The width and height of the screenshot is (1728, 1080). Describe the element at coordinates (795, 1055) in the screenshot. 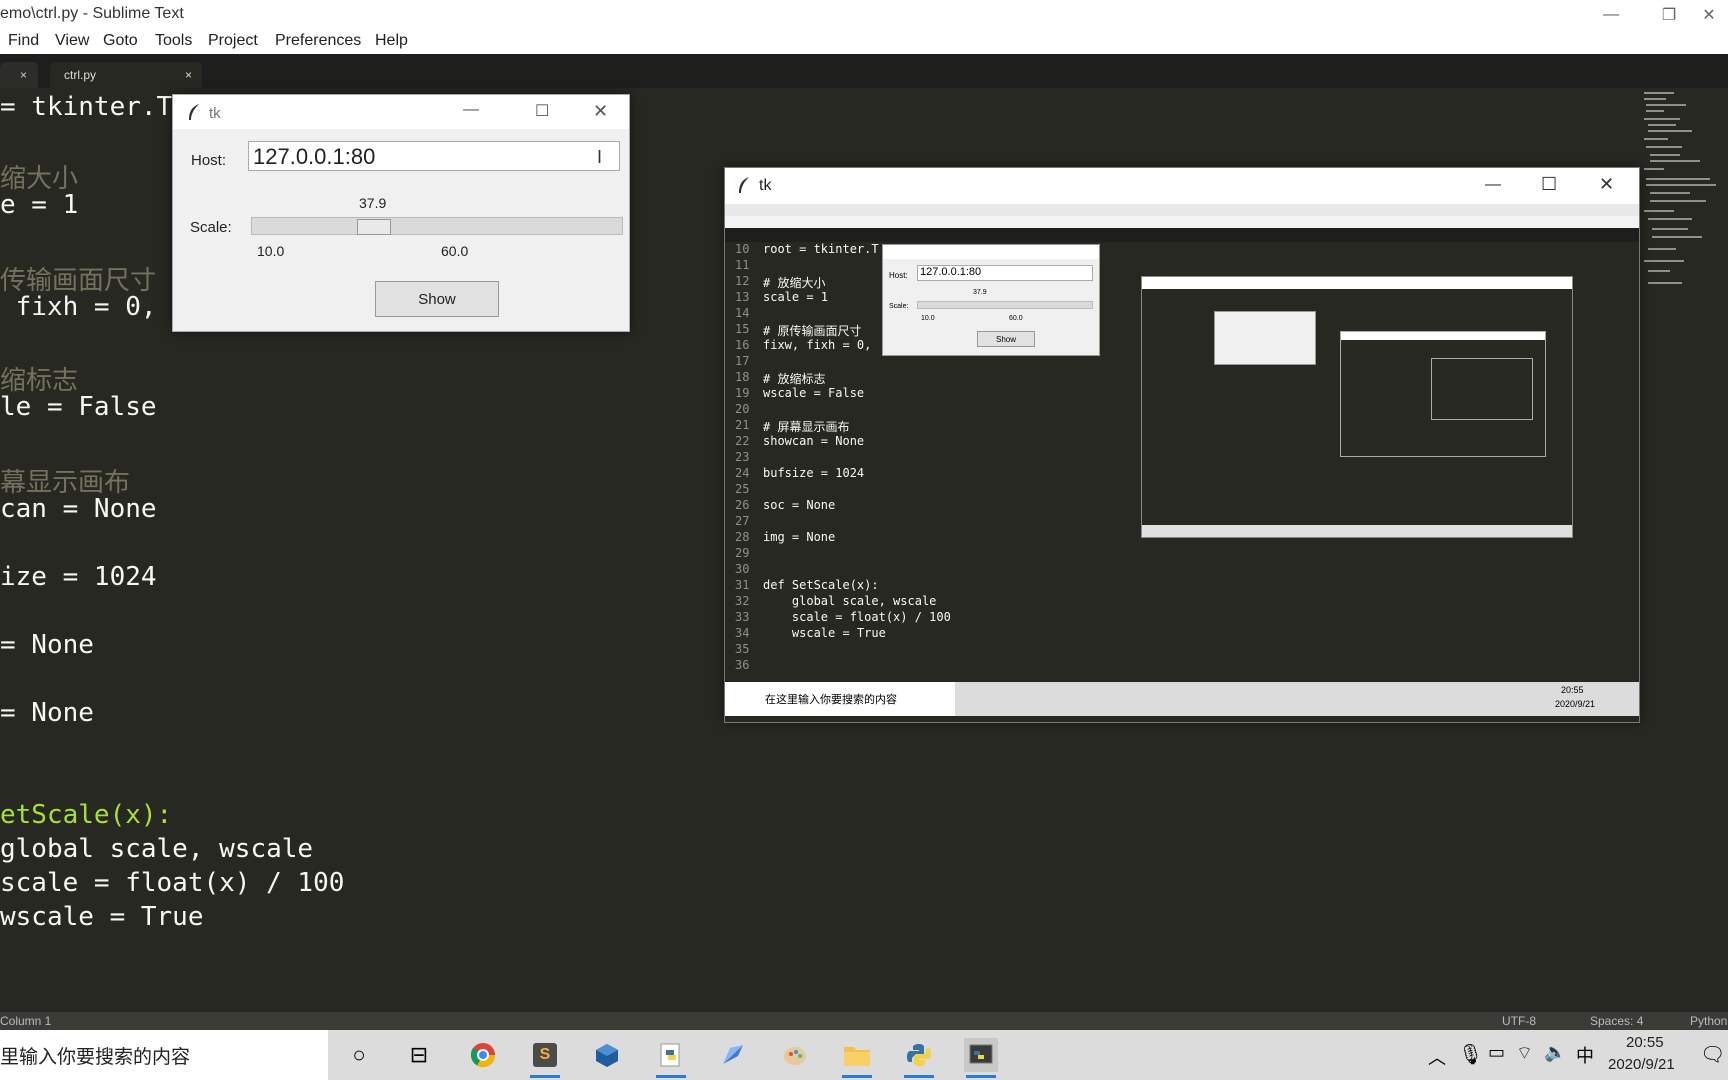

I see `paint-icon` at that location.